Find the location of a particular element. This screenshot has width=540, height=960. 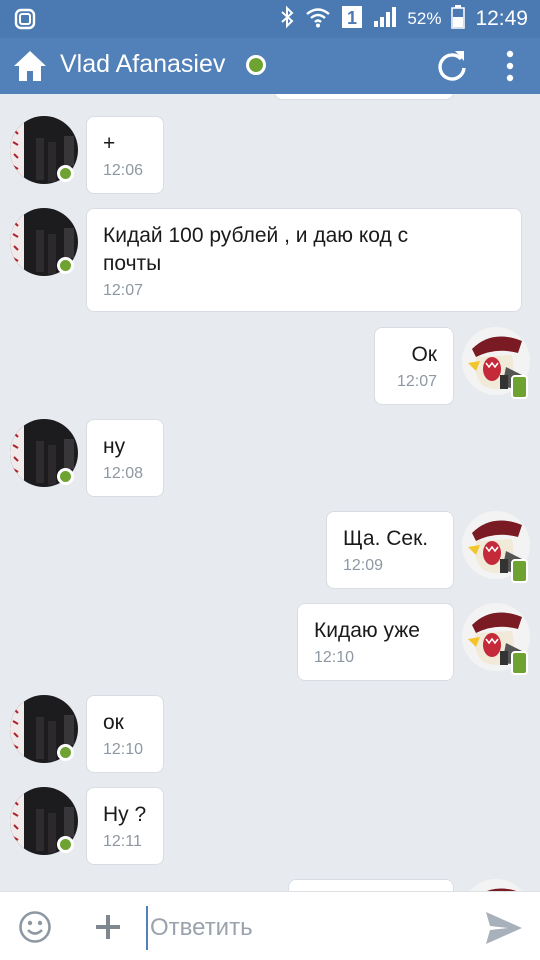

message-time: 12:08 is located at coordinates (123, 473).